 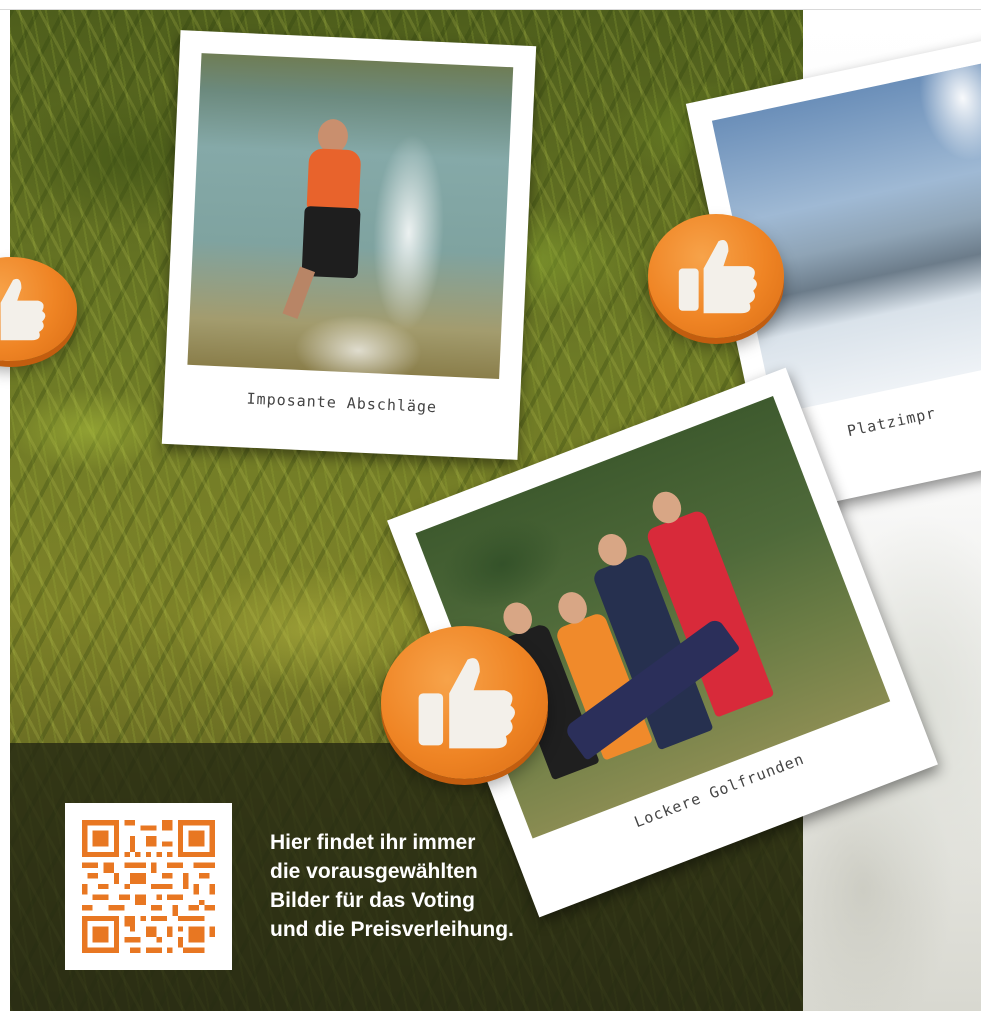 I want to click on info-line: die vorausgewählten, so click(x=374, y=871).